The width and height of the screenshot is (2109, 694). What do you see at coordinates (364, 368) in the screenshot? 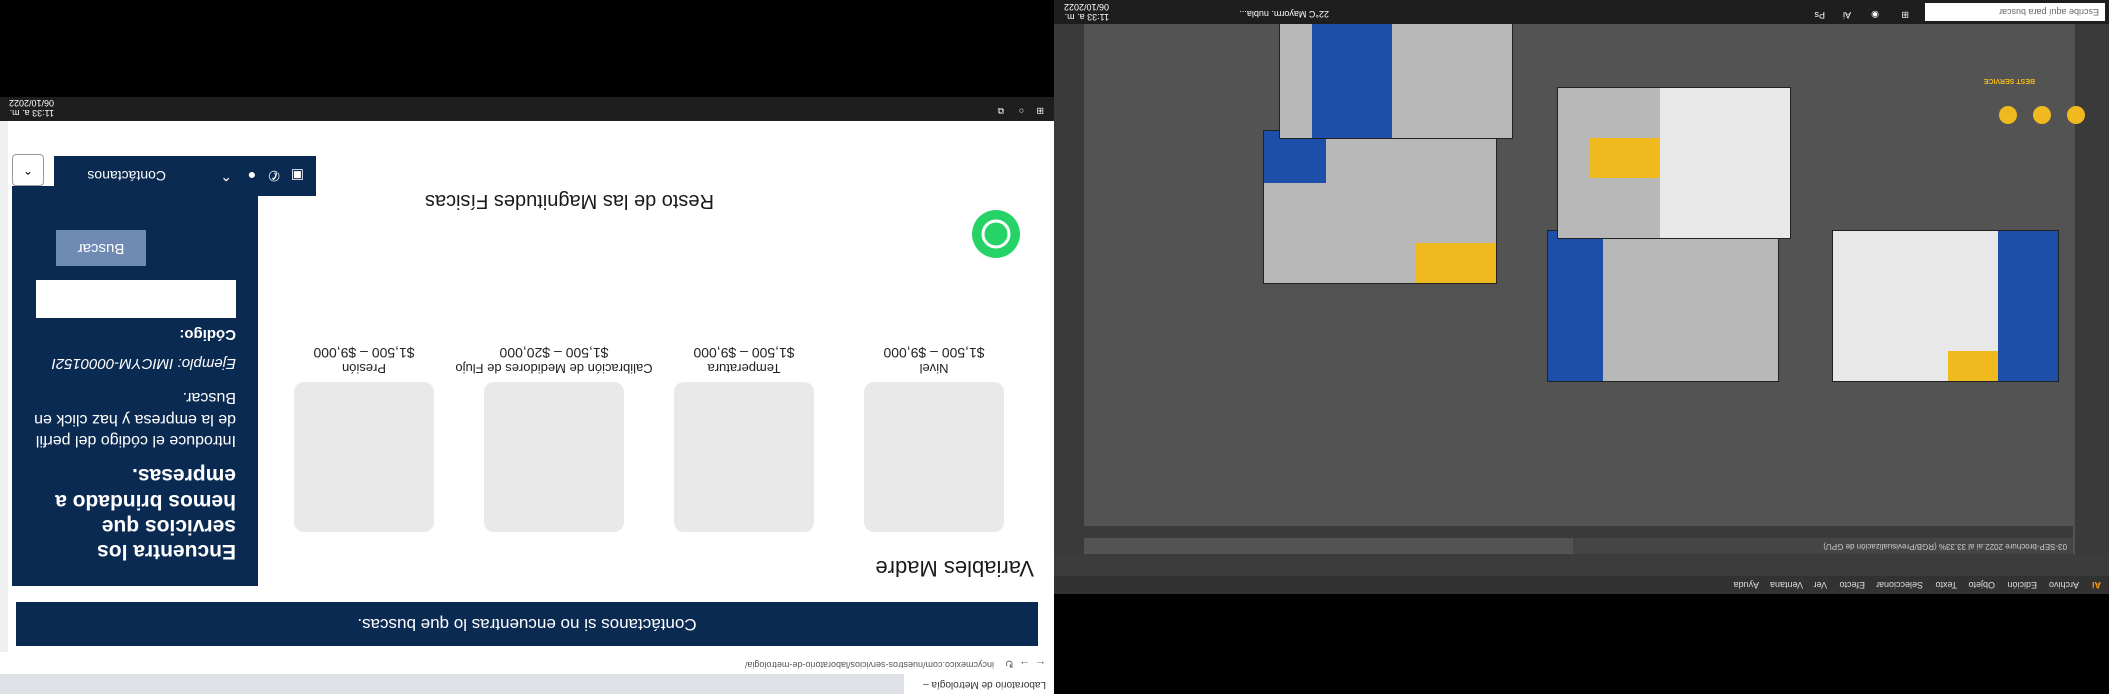
I see `product-label: Presión` at bounding box center [364, 368].